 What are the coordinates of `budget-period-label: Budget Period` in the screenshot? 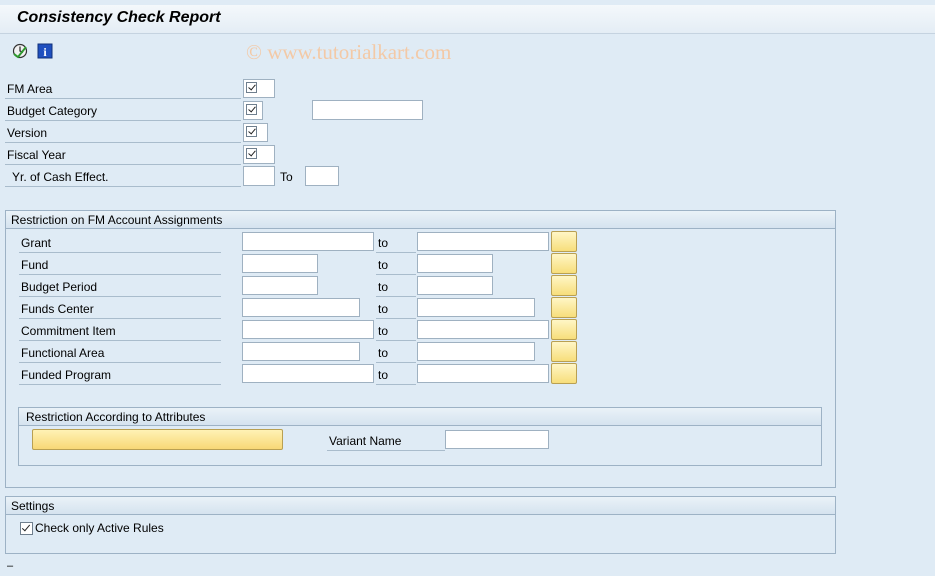 It's located at (120, 286).